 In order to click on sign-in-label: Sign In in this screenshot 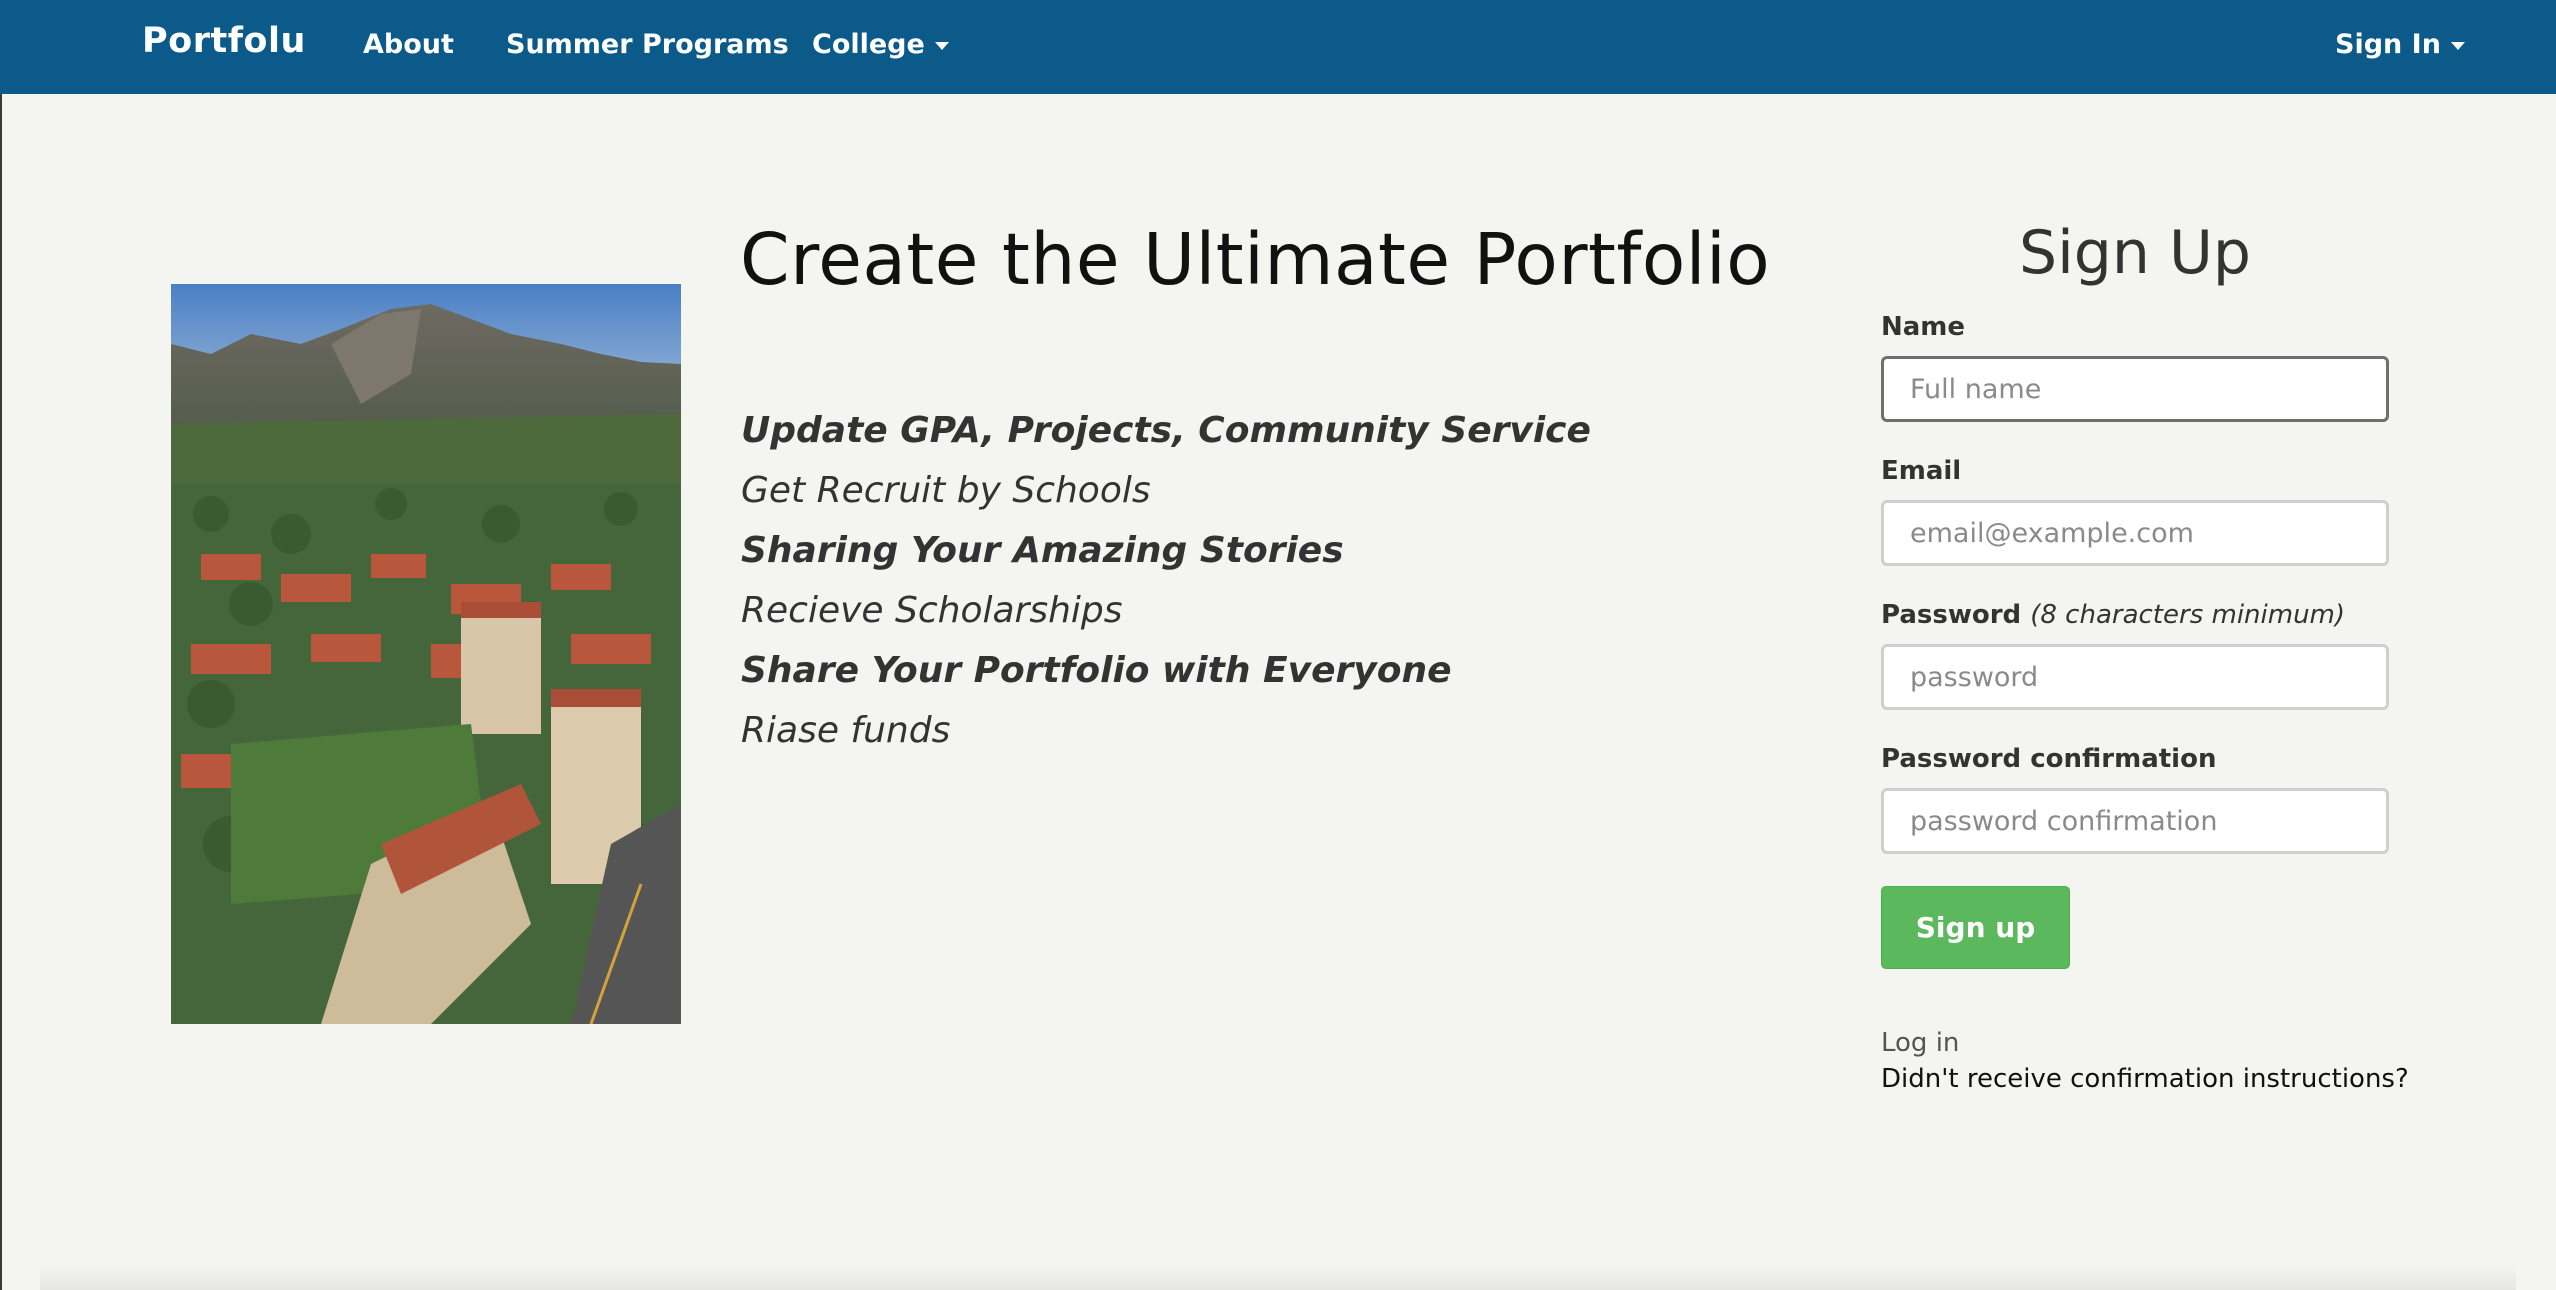, I will do `click(2388, 44)`.